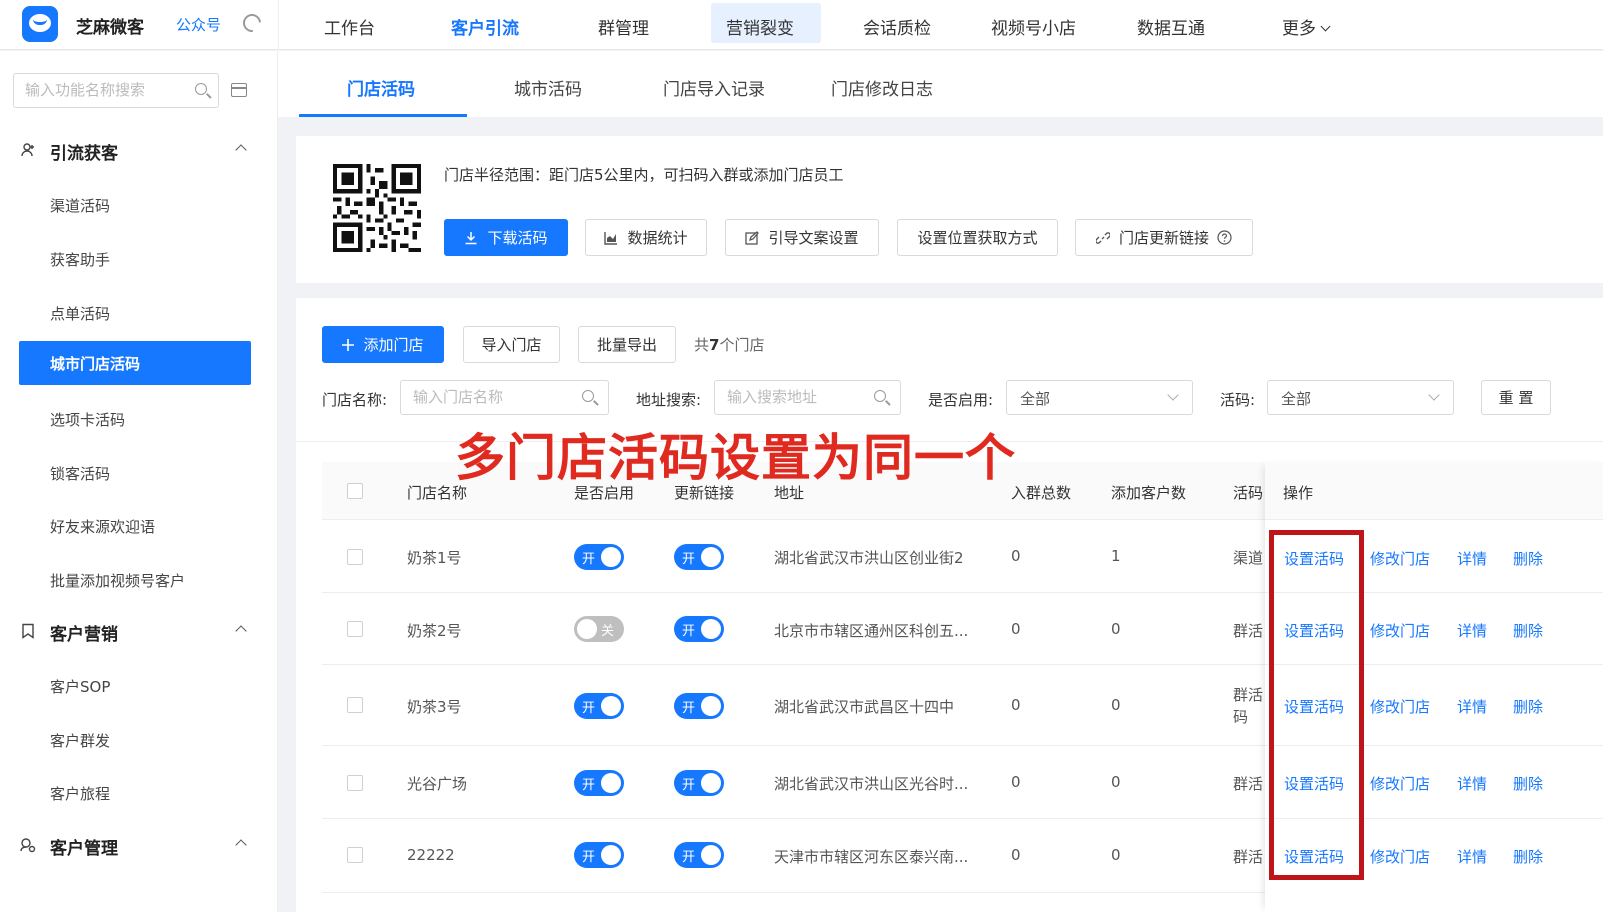 This screenshot has height=912, width=1603. Describe the element at coordinates (1299, 29) in the screenshot. I see `nav-more-label: 更多` at that location.